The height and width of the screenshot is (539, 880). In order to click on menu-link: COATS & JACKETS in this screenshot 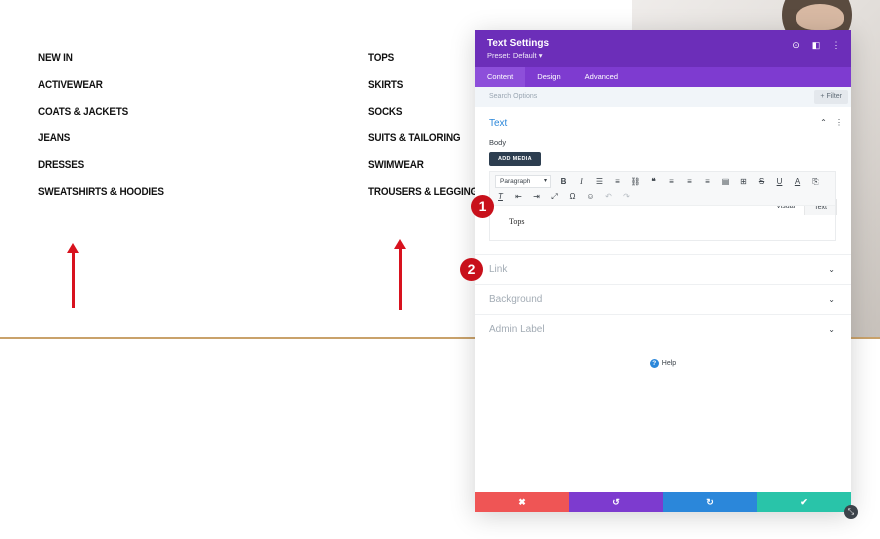, I will do `click(101, 112)`.